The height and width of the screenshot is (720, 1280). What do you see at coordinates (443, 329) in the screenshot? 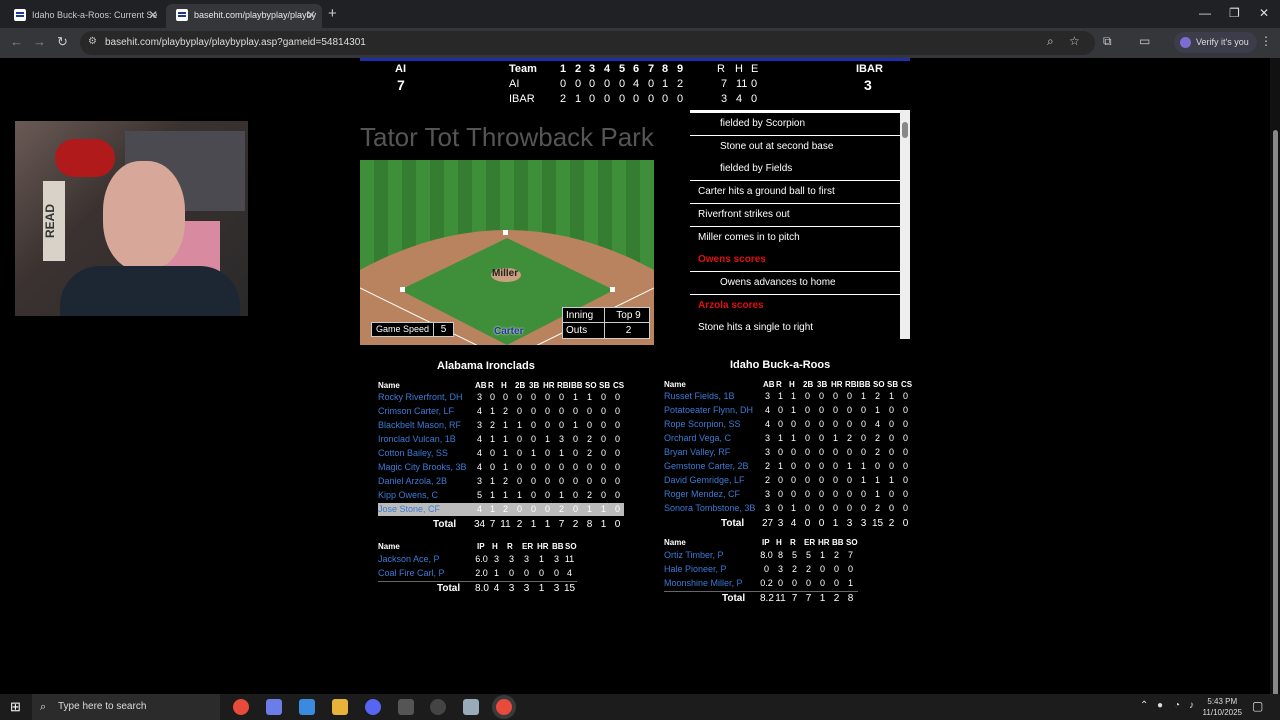
I see `game-speed-value: 5` at bounding box center [443, 329].